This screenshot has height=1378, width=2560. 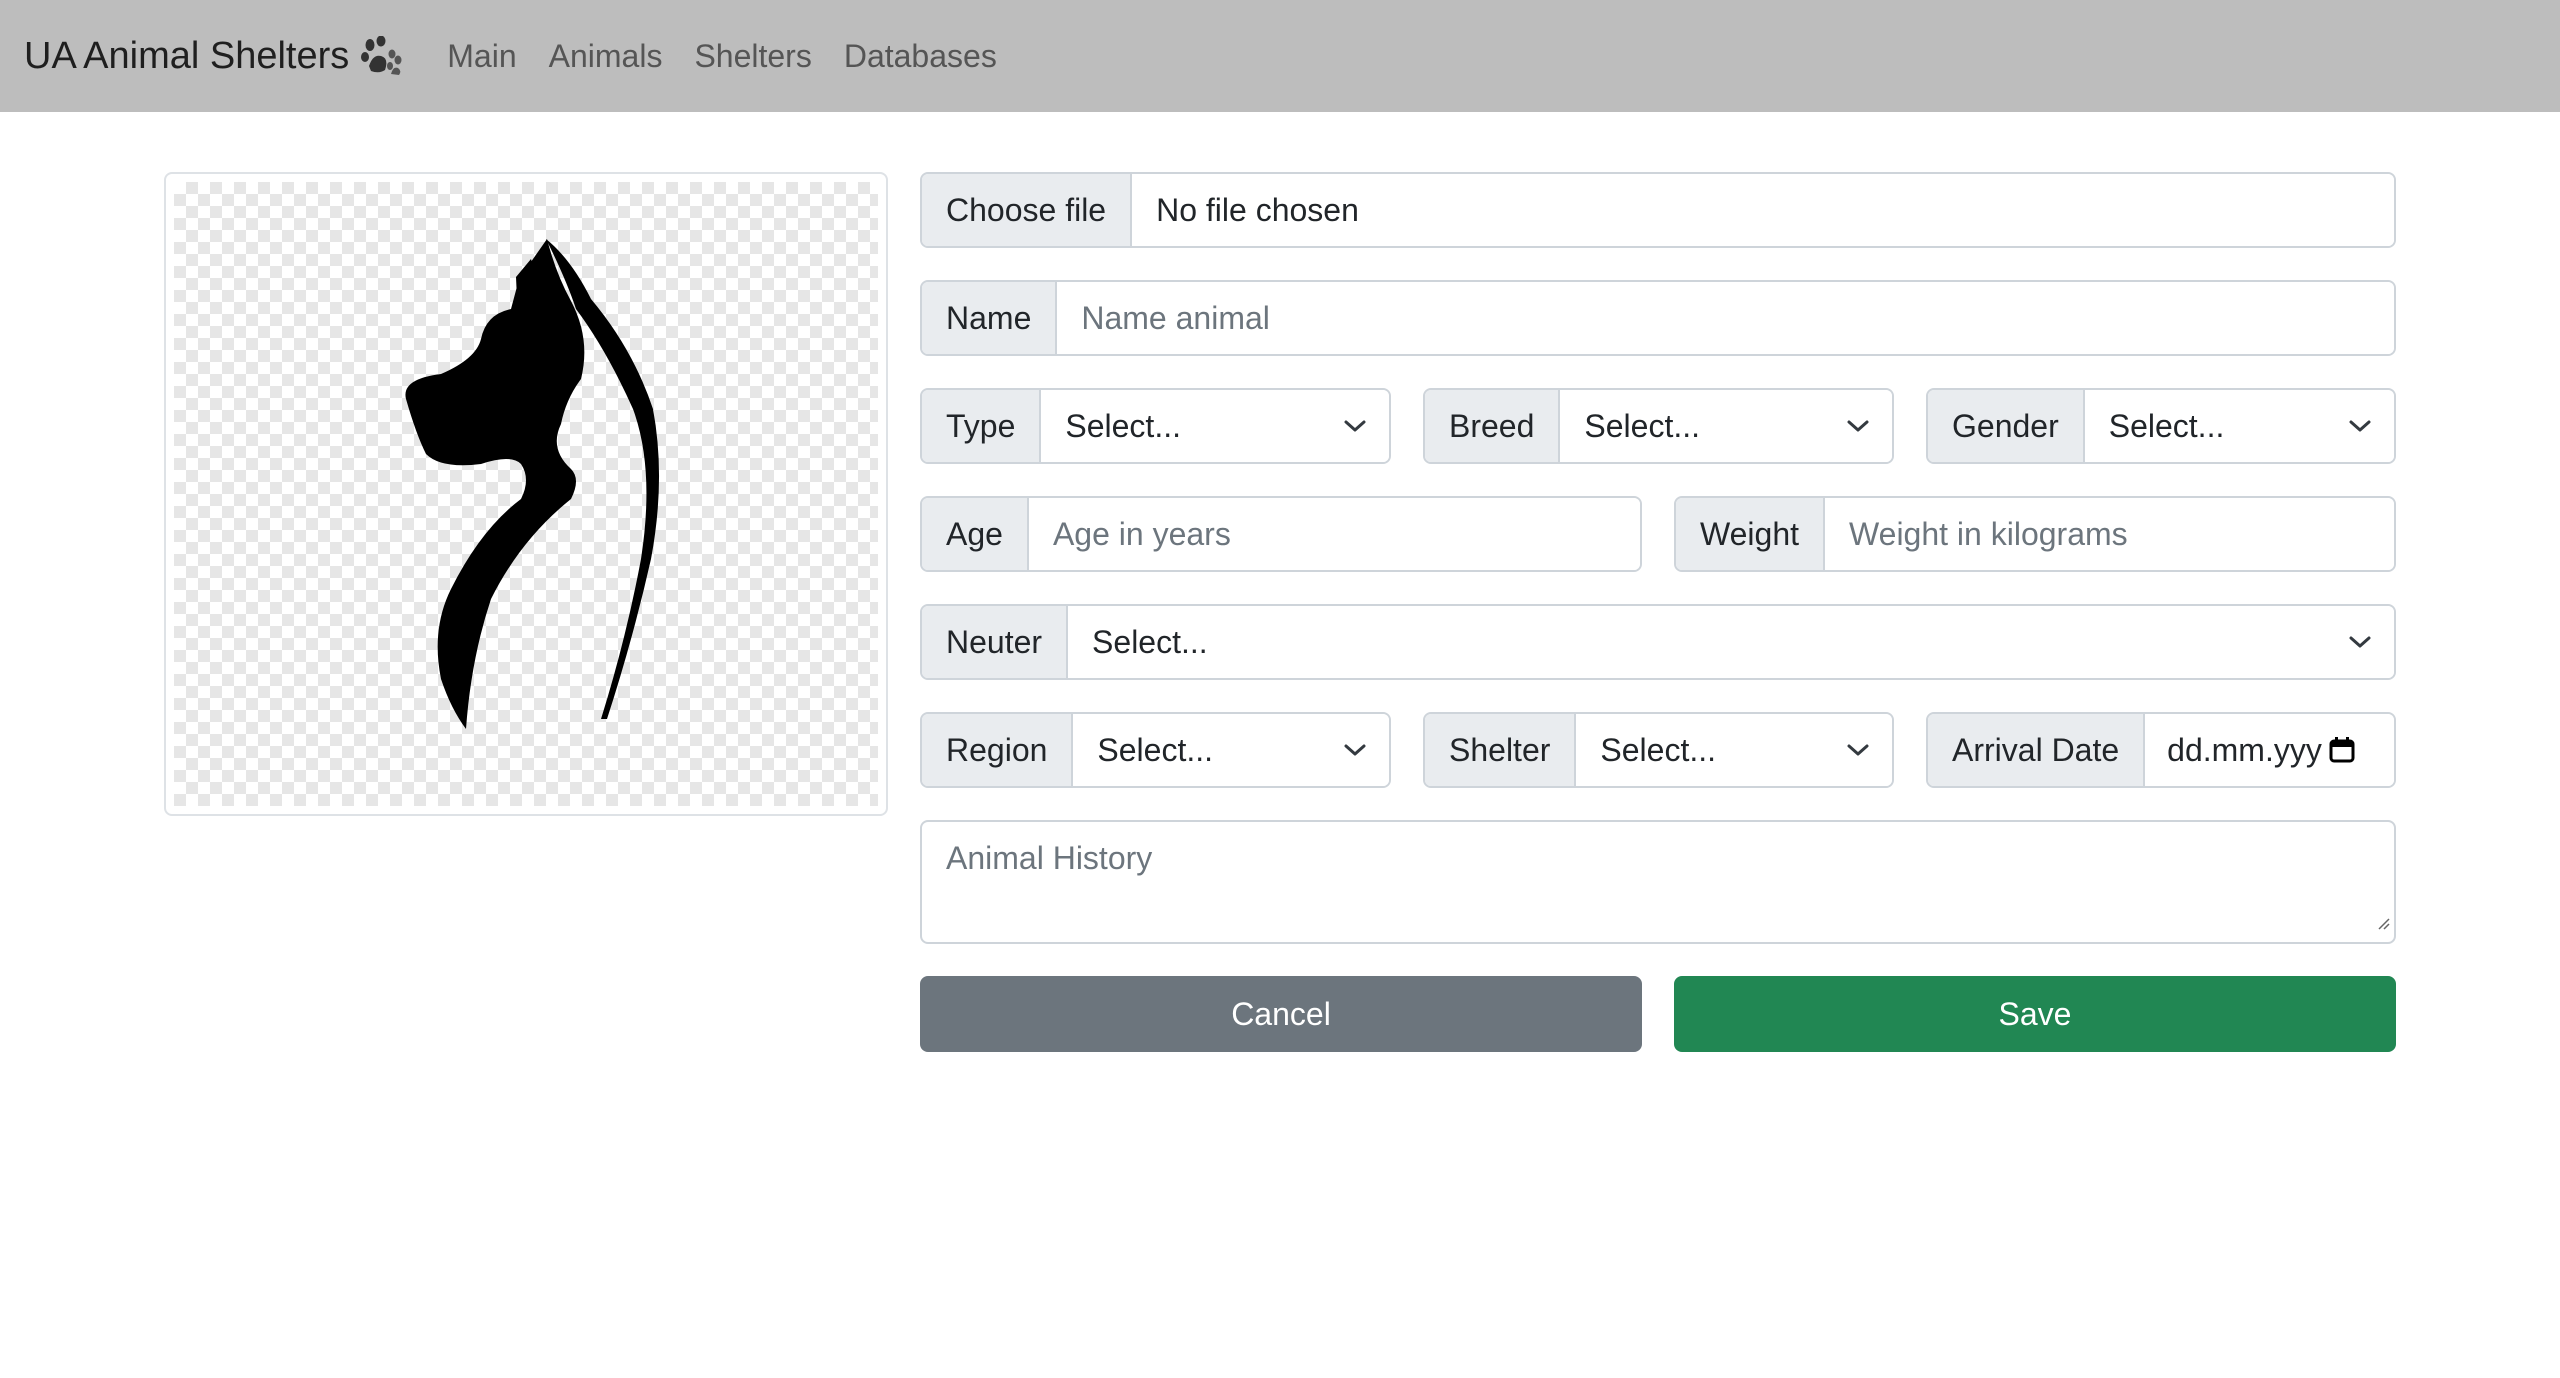 I want to click on arrival-date-group: Arrival Date dd.mm.yyy, so click(x=2161, y=750).